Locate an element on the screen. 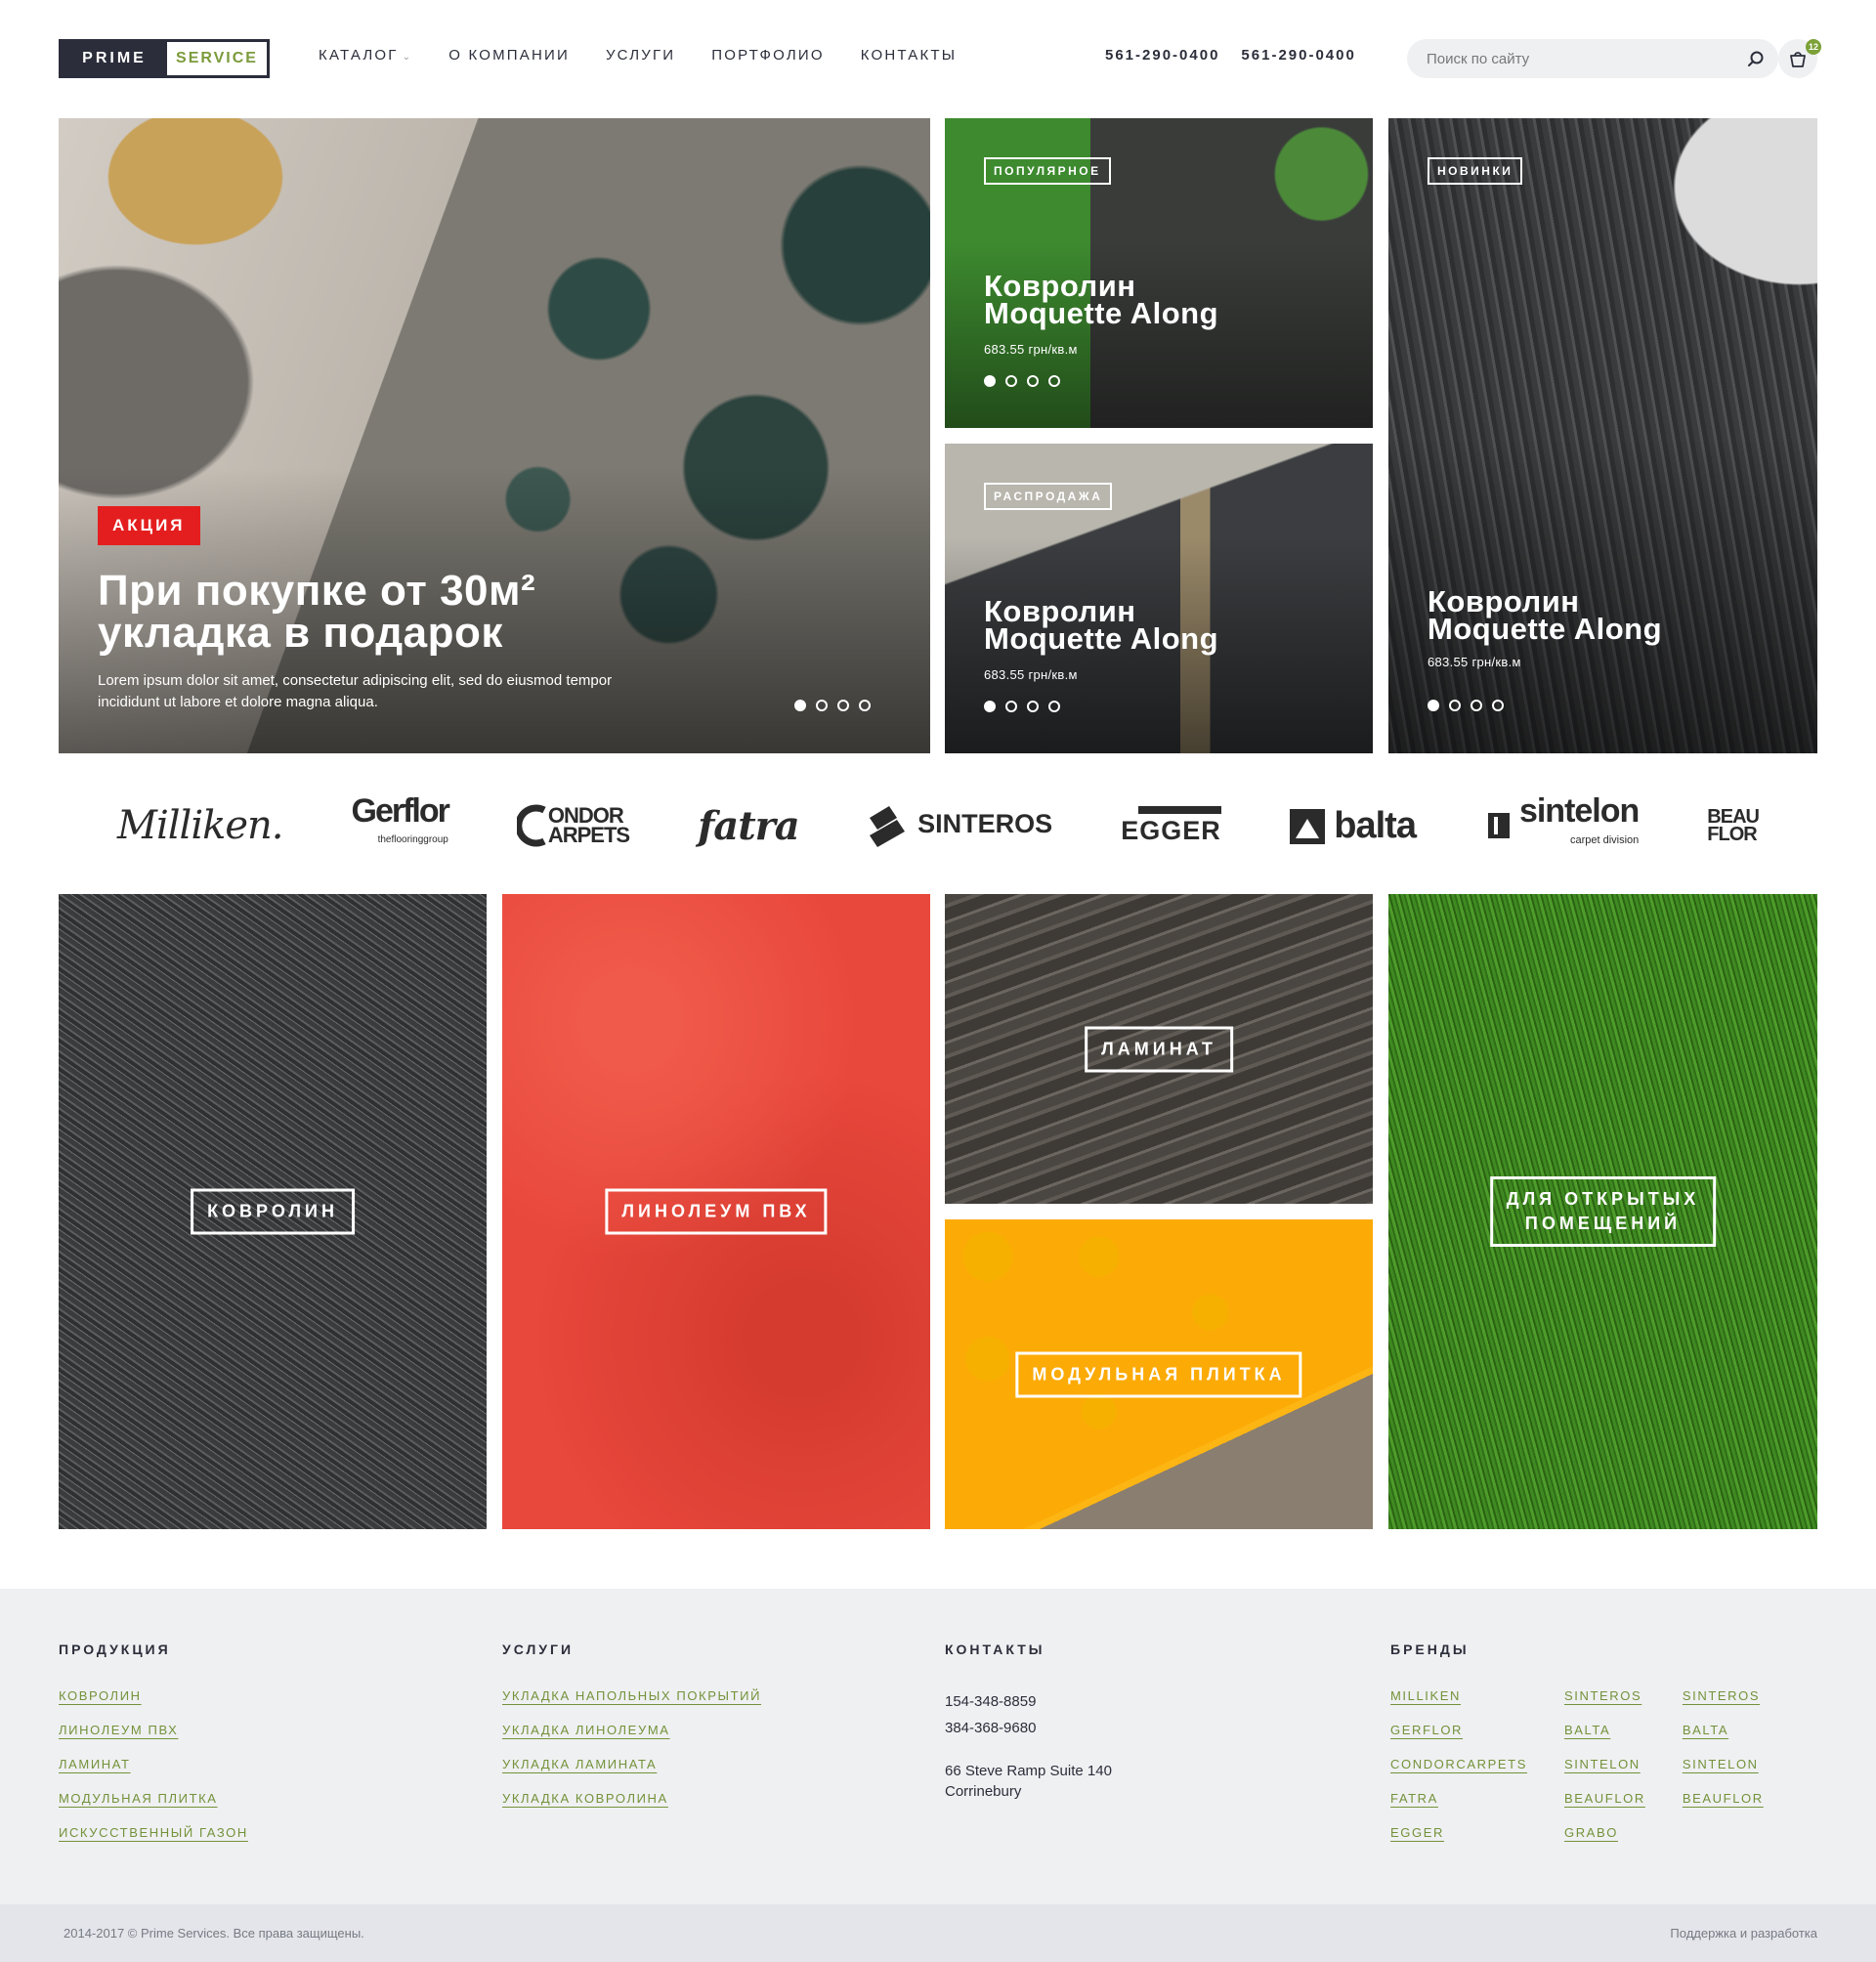  footer-link: ИСКУССТВЕННЫЙ ГАЗОН is located at coordinates (153, 1833).